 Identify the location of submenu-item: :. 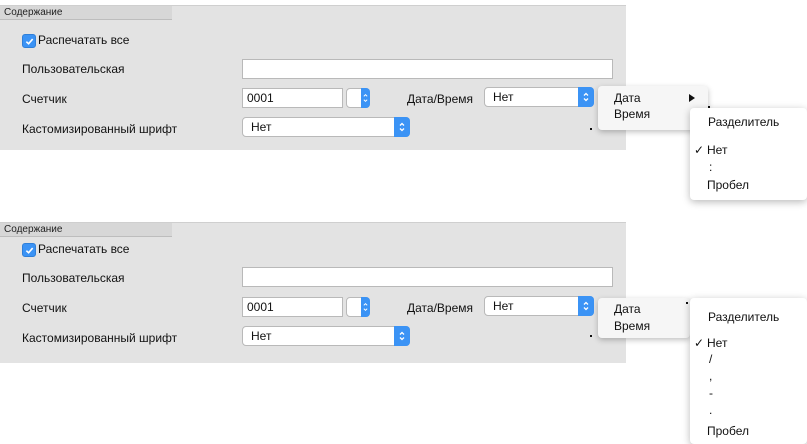
(710, 167).